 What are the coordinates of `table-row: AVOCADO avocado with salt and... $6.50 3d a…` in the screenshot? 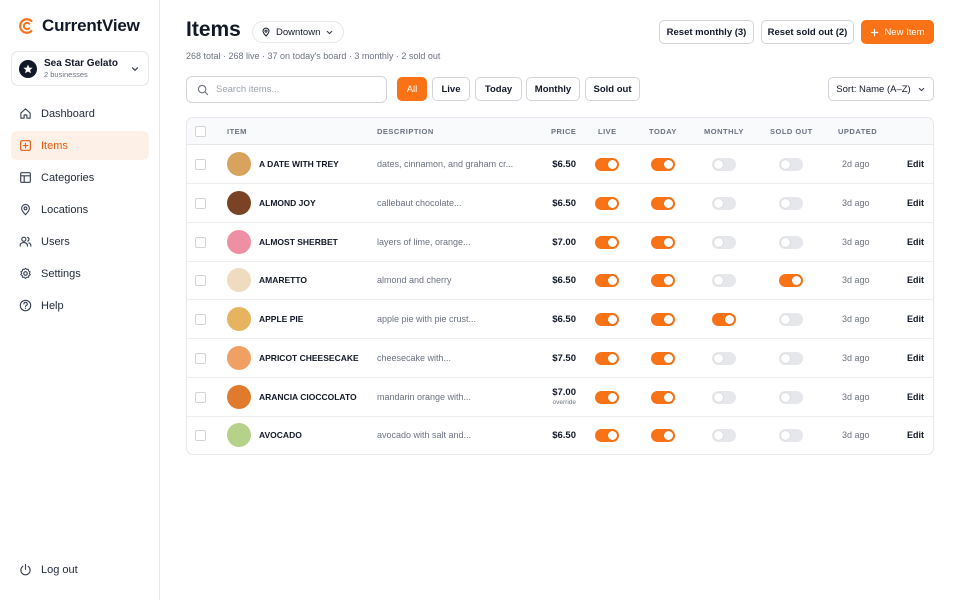 It's located at (560, 435).